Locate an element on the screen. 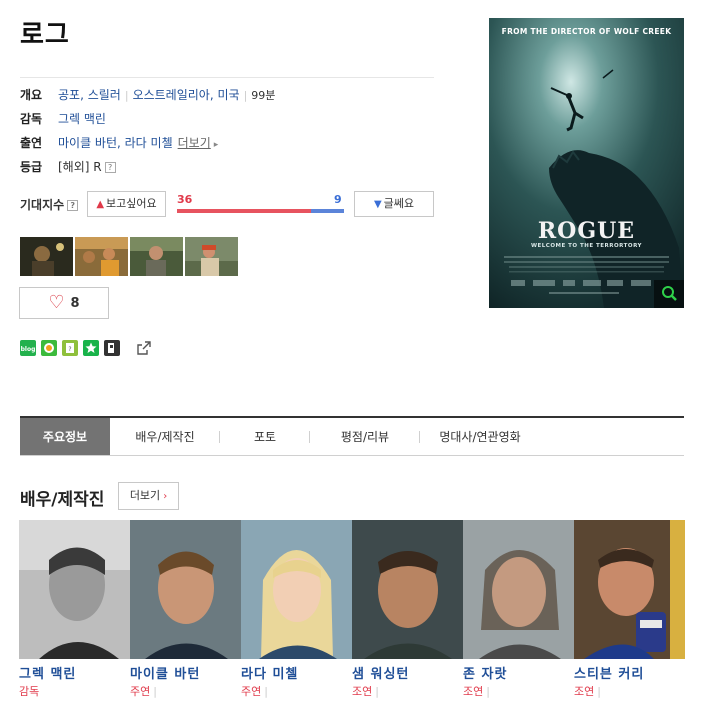 The image size is (704, 710). star-icon is located at coordinates (91, 348).